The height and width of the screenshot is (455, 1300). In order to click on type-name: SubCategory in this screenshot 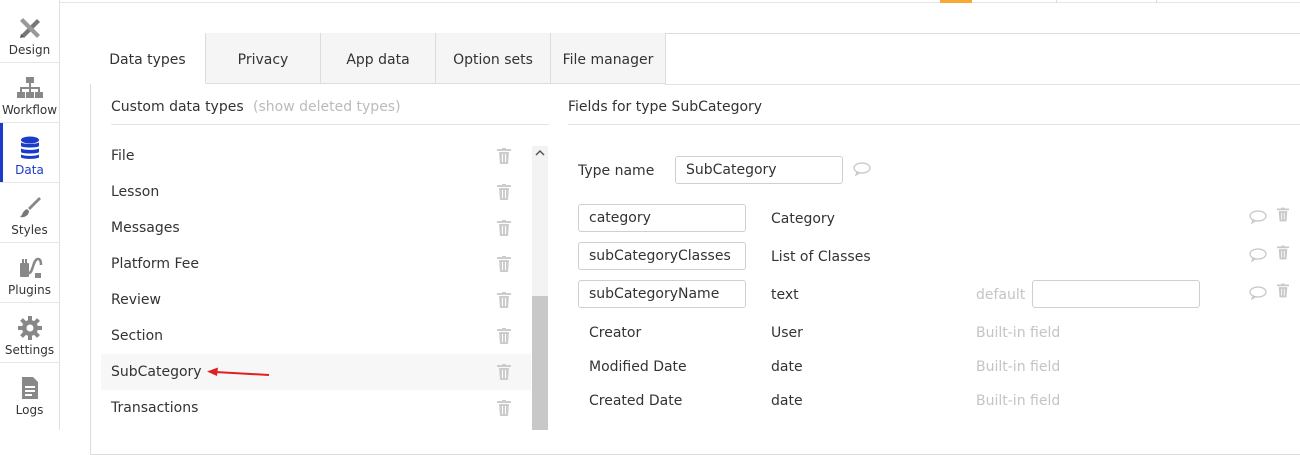, I will do `click(156, 372)`.